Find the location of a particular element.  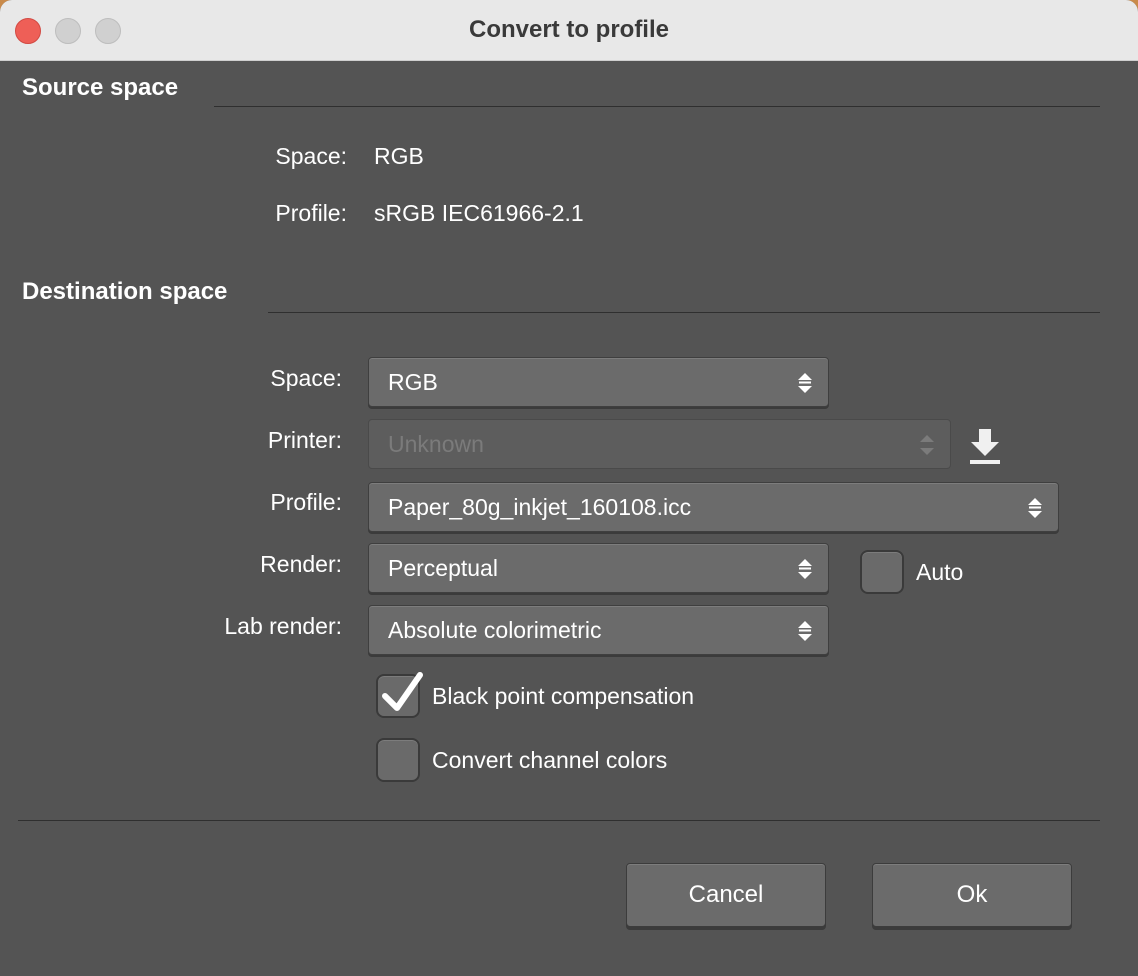

lab-render-value: Absolute colorimetric is located at coordinates (495, 630).